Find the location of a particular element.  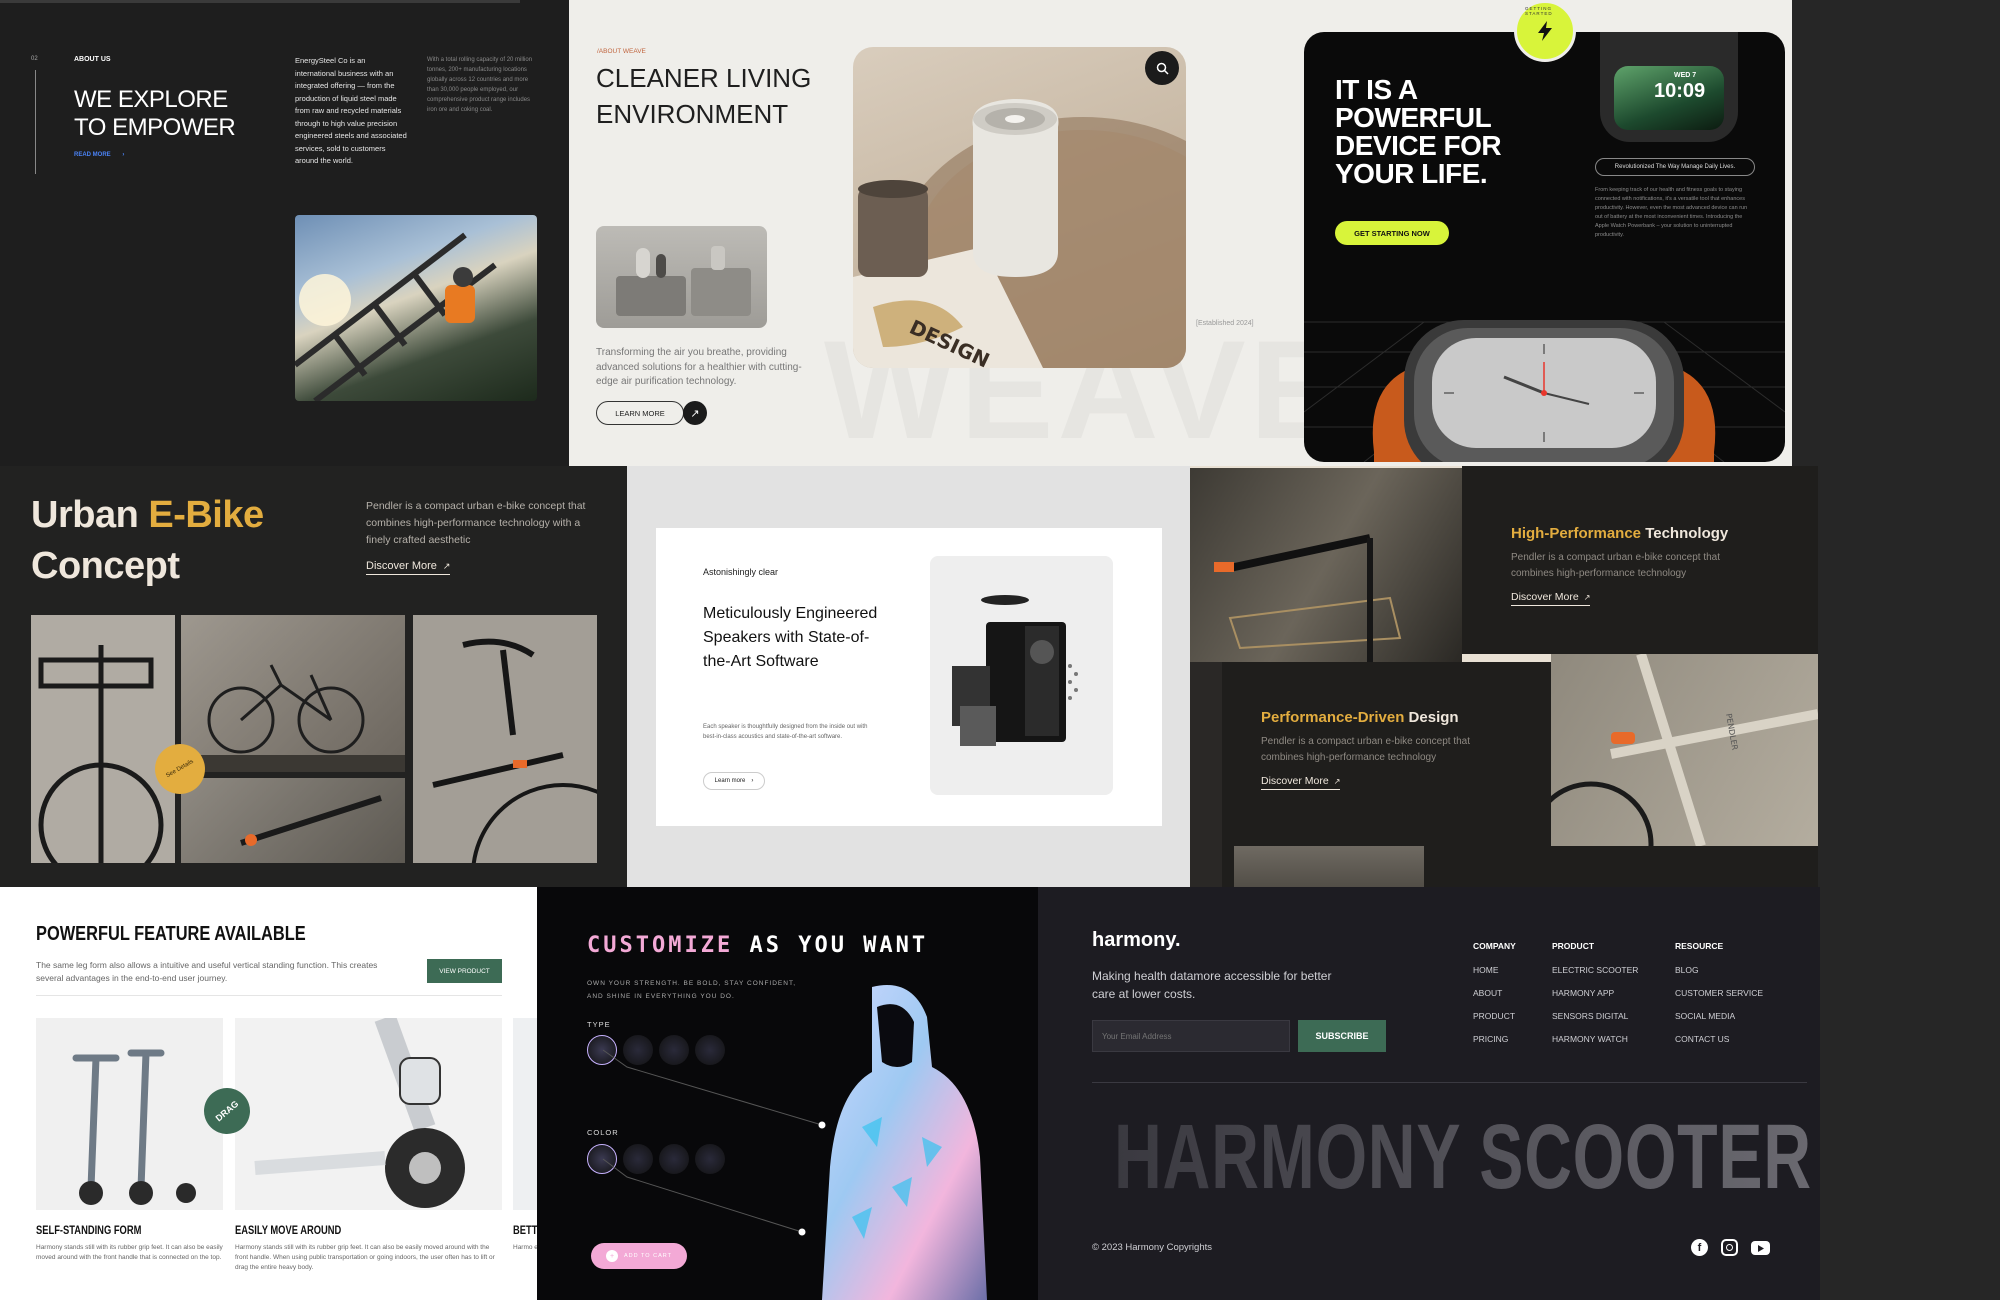

subscribe-label: SUBSCRIBE is located at coordinates (1342, 1036).